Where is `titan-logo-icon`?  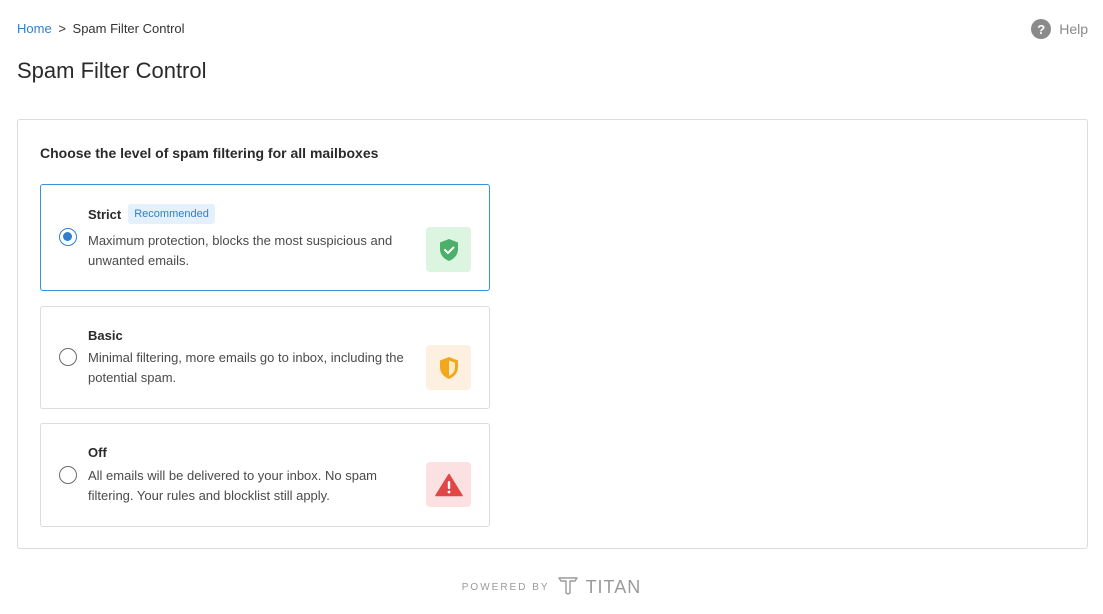 titan-logo-icon is located at coordinates (567, 587).